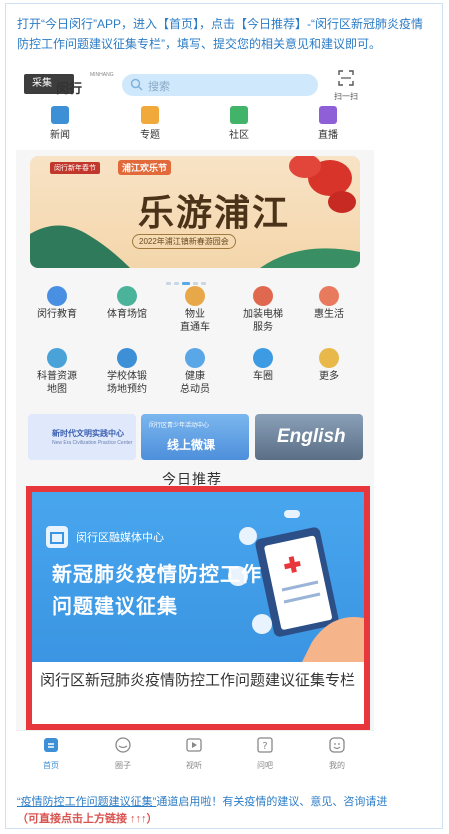  I want to click on service-health: 健康 总动员, so click(195, 372).